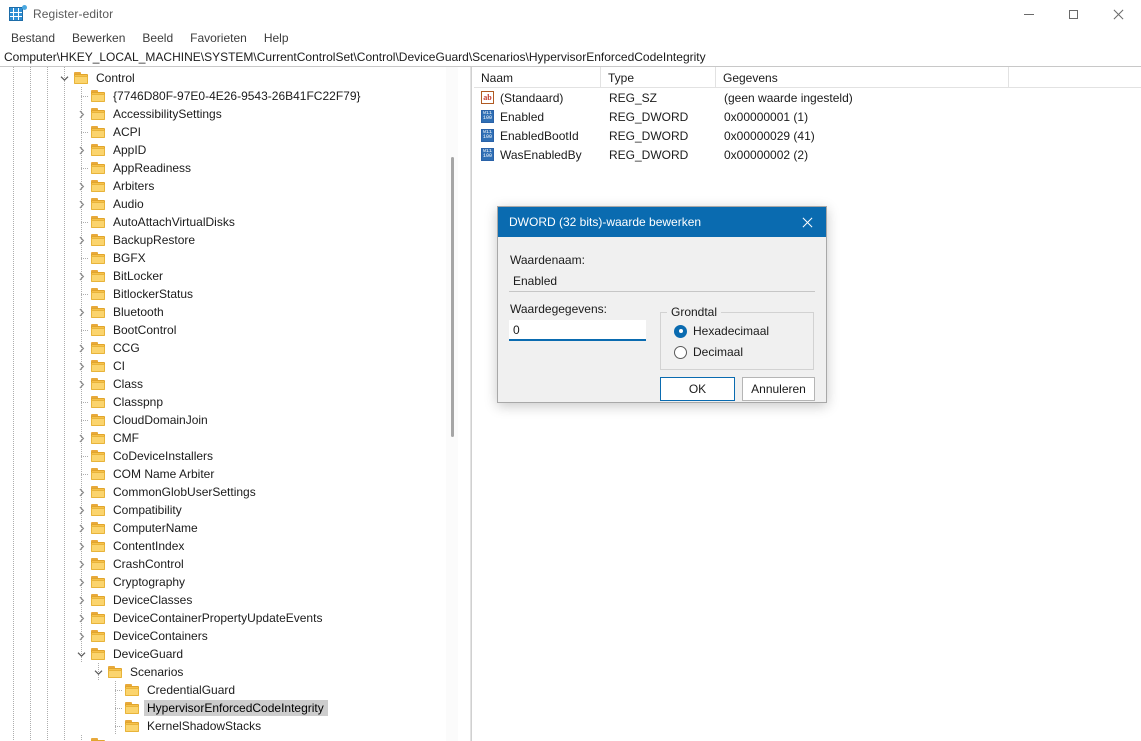 The width and height of the screenshot is (1141, 741). What do you see at coordinates (33, 38) in the screenshot?
I see `menu-item-bestand: Bestand` at bounding box center [33, 38].